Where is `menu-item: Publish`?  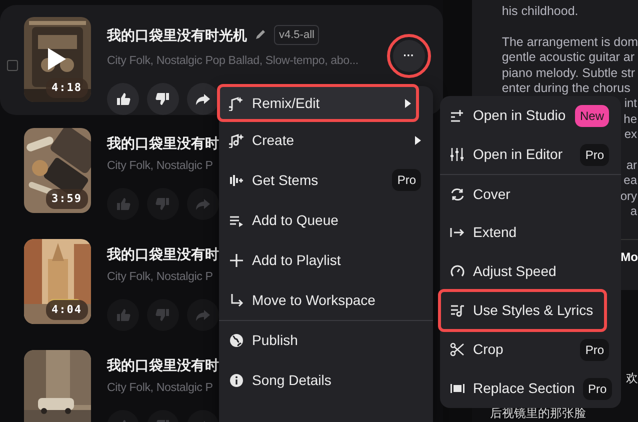
menu-item: Publish is located at coordinates (326, 340).